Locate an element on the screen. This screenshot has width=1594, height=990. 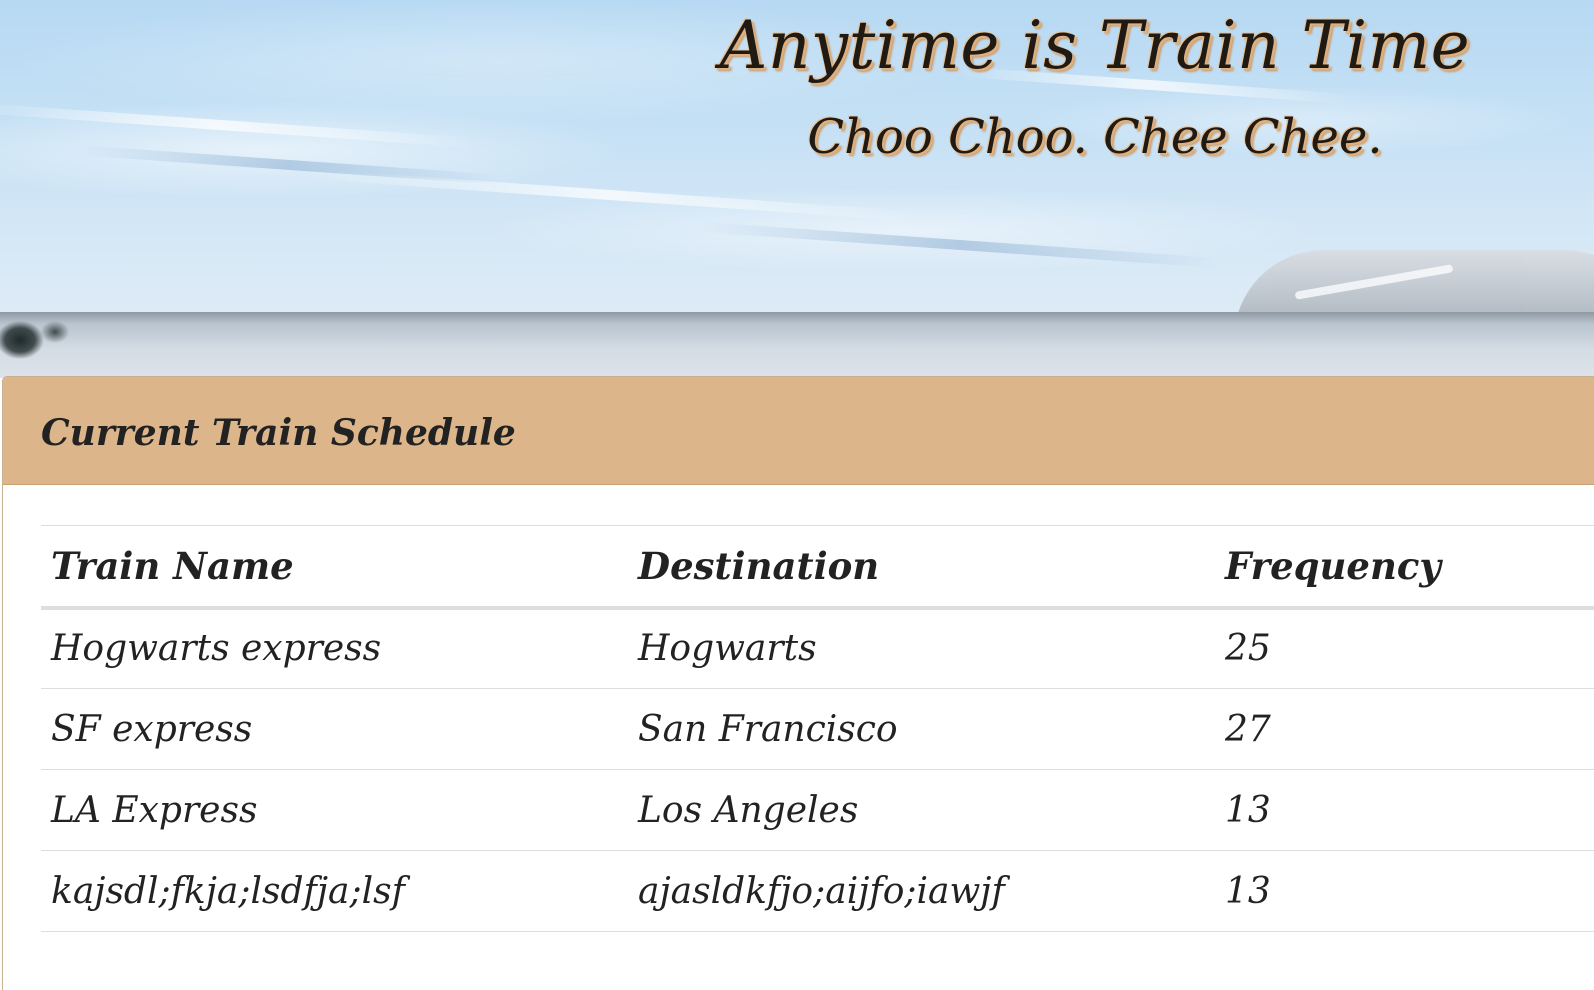
cell-destination: Hogwarts is located at coordinates (921, 648).